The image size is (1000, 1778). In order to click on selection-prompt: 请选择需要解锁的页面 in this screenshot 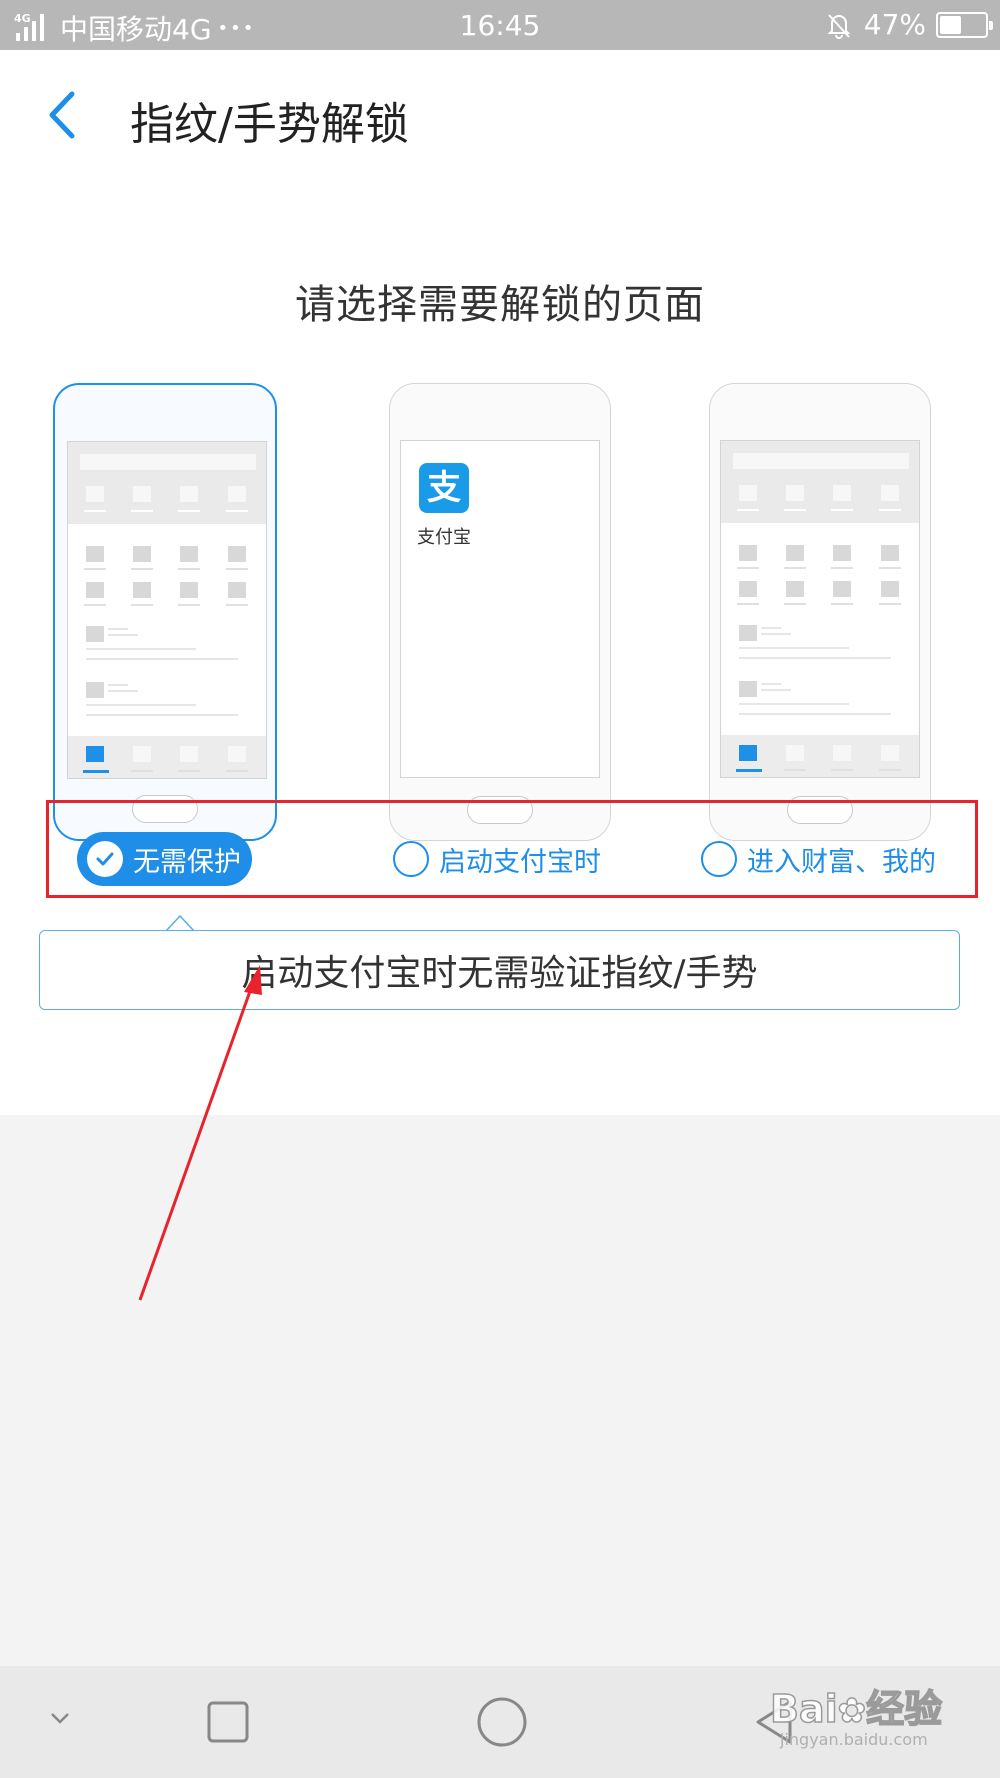, I will do `click(500, 305)`.